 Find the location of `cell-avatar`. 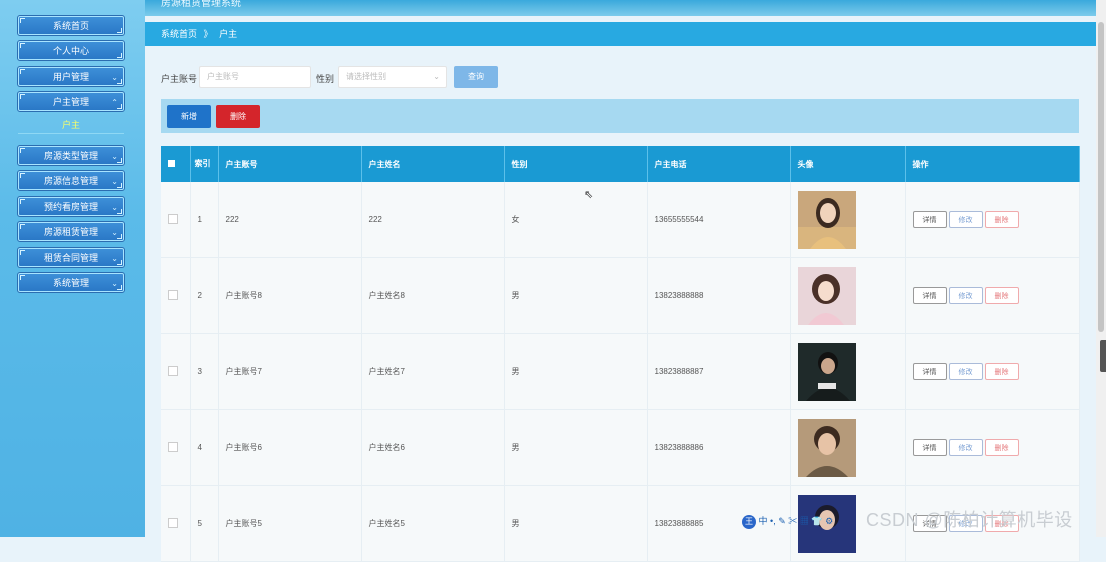

cell-avatar is located at coordinates (848, 220).